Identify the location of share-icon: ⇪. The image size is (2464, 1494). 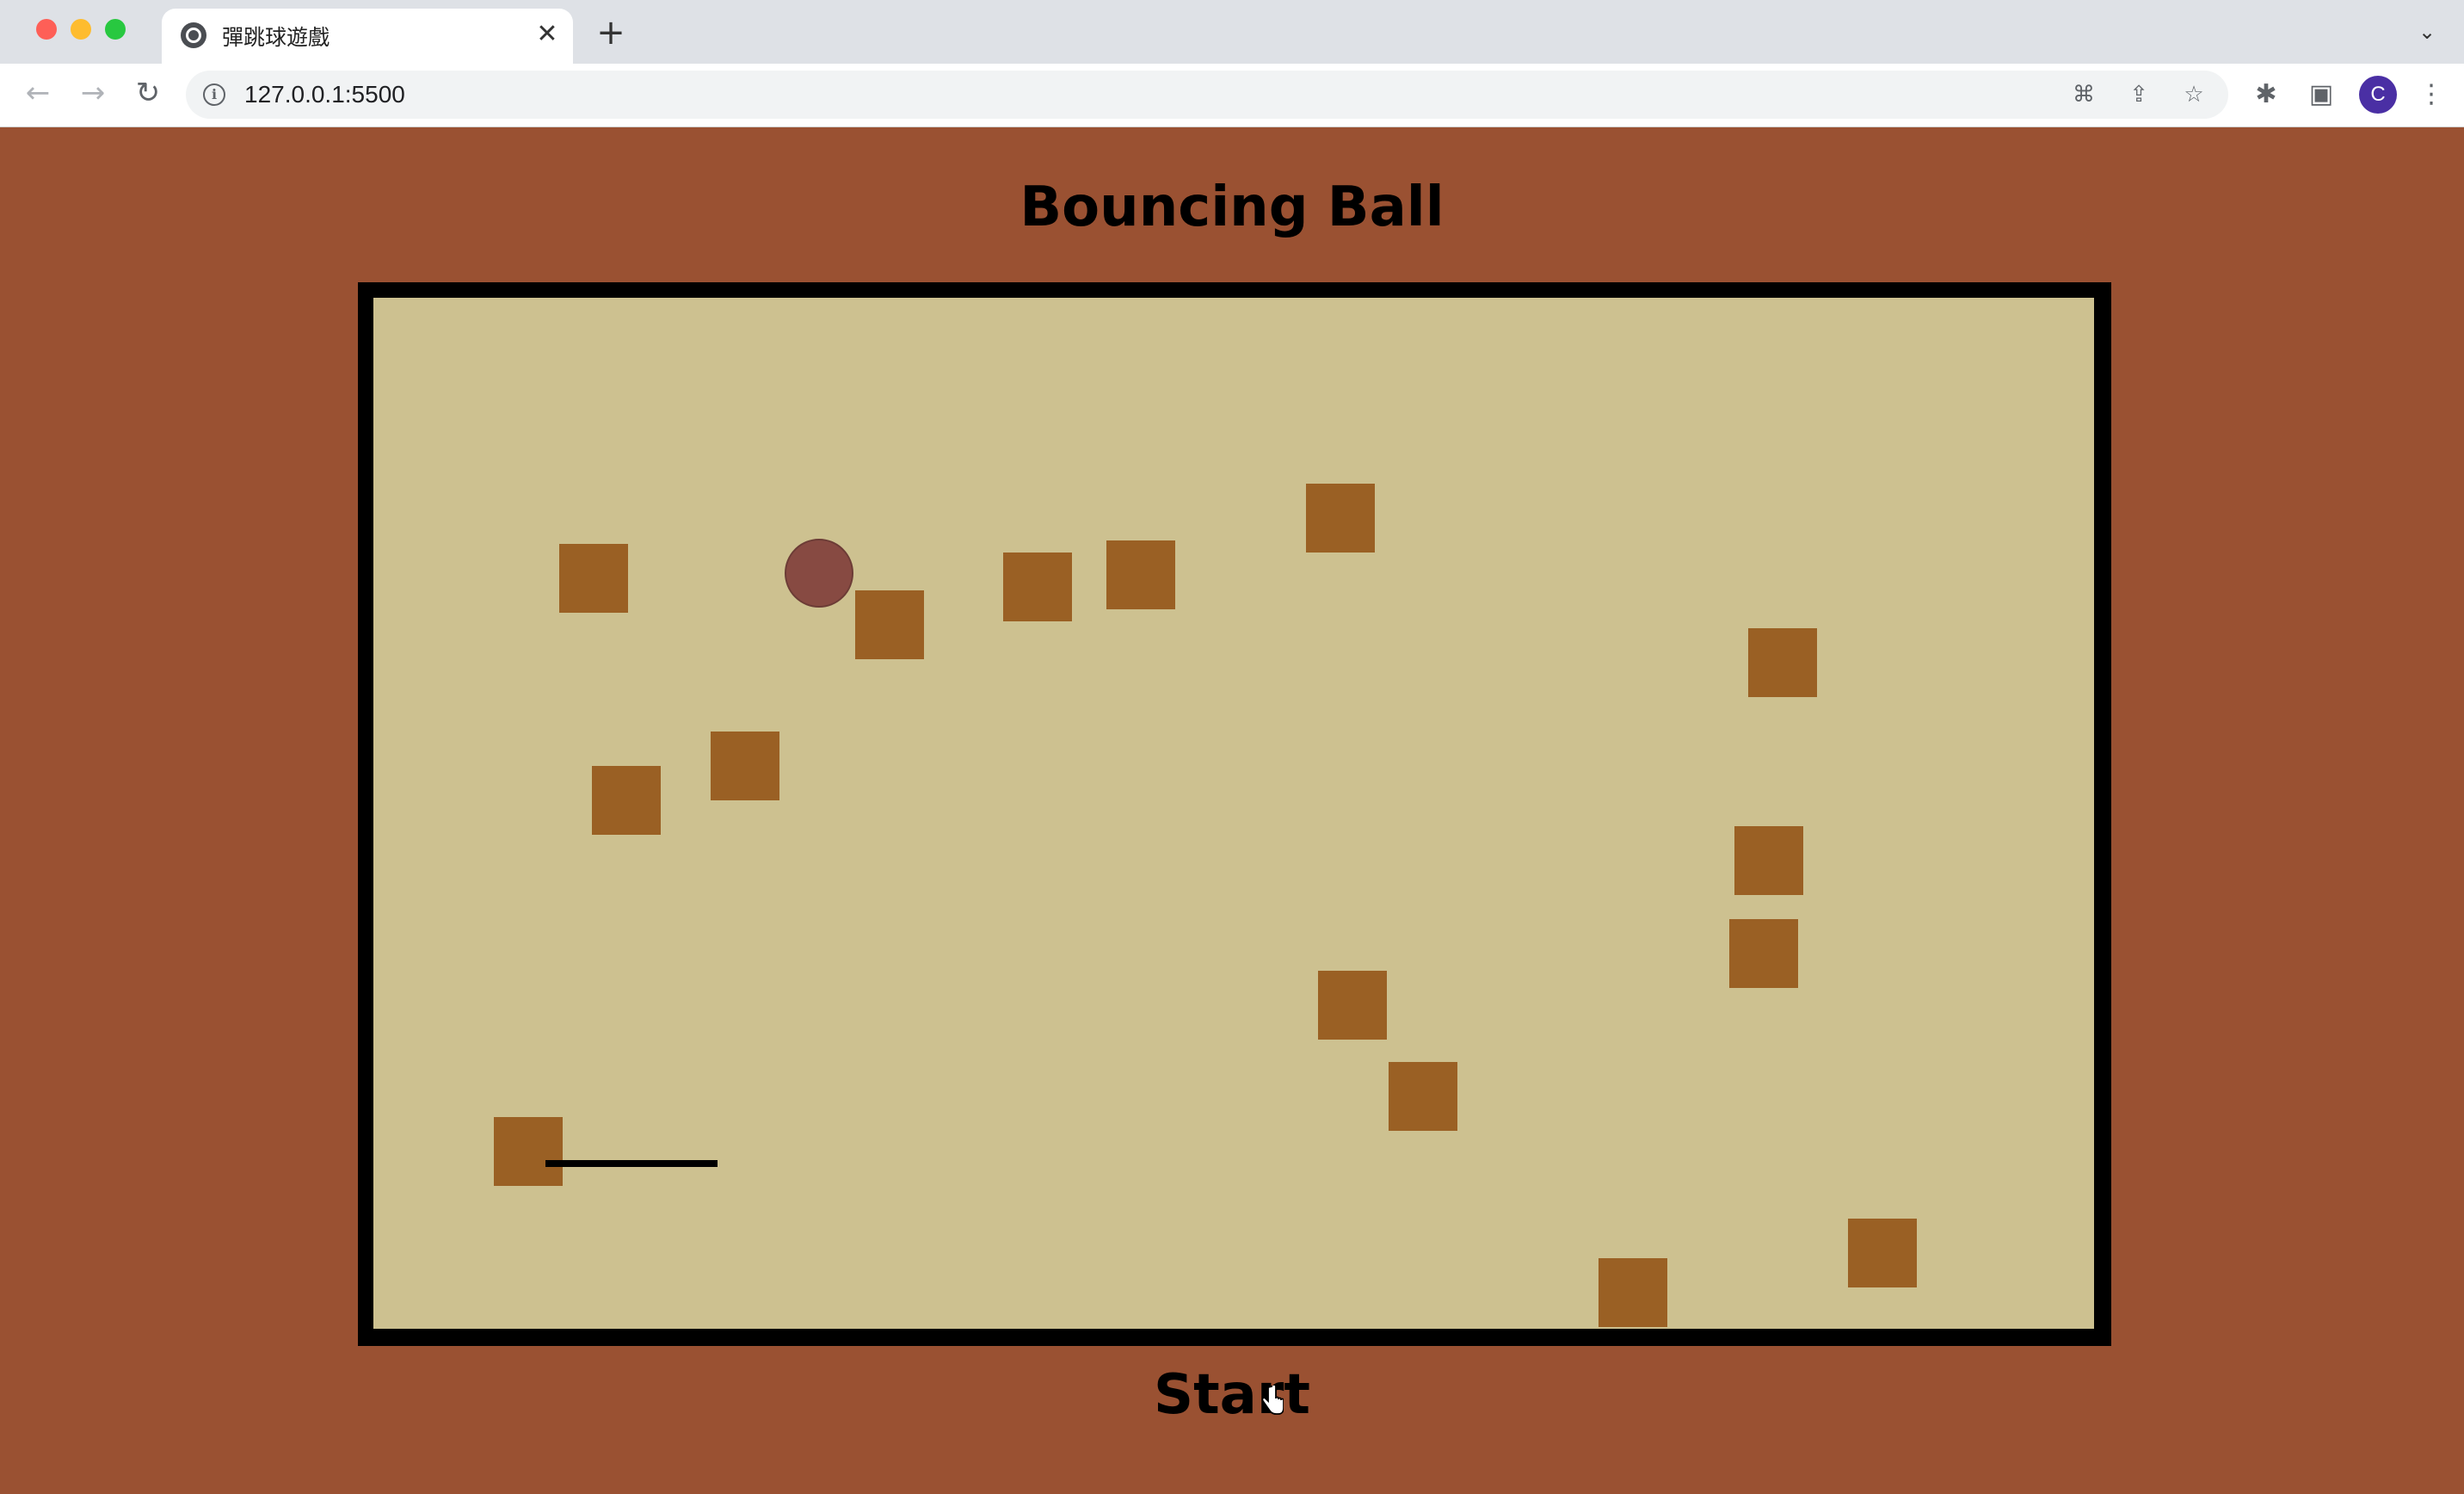
(2139, 94).